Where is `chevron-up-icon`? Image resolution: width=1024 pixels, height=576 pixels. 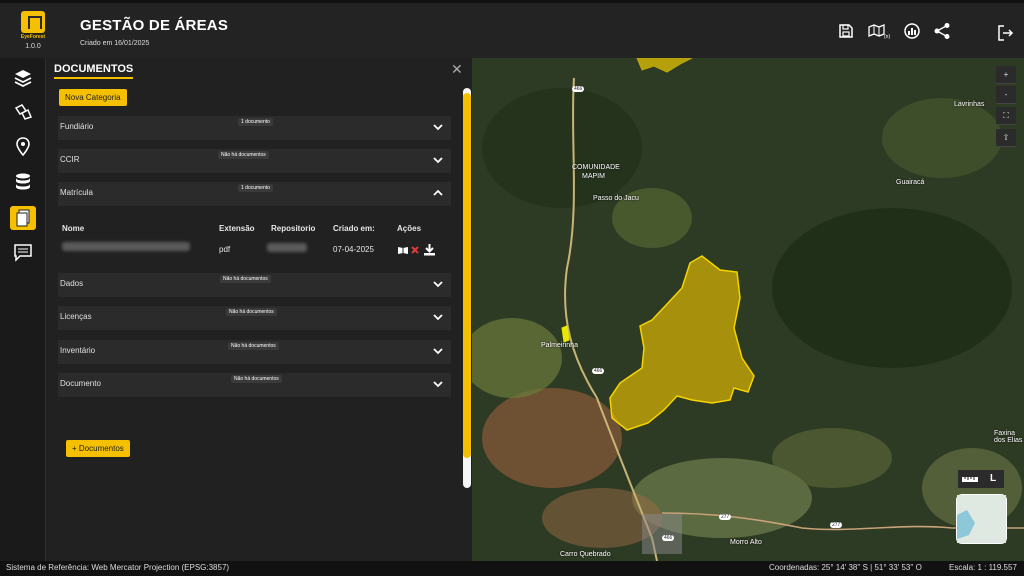
chevron-up-icon is located at coordinates (438, 193).